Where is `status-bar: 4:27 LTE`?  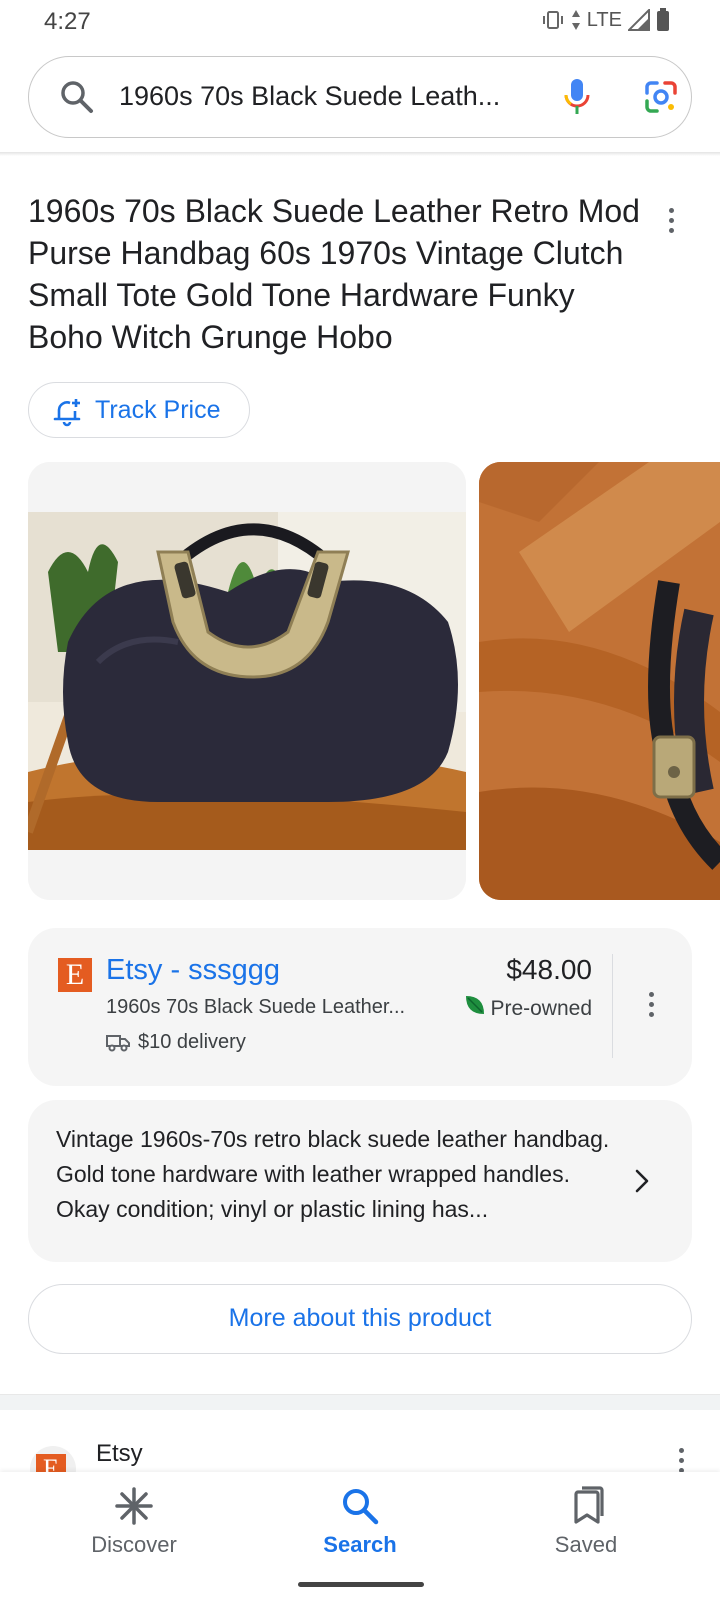
status-bar: 4:27 LTE is located at coordinates (360, 22).